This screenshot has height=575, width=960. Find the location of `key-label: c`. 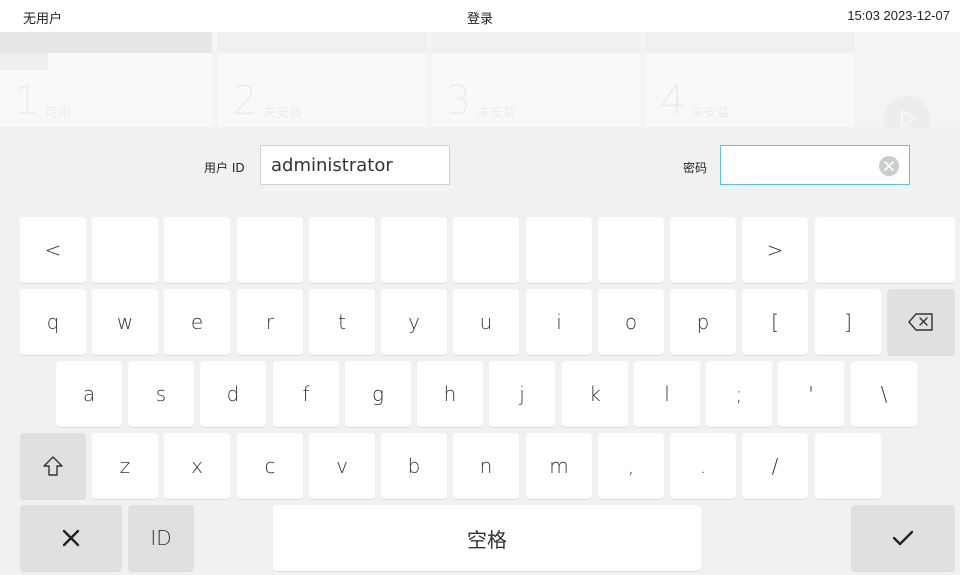

key-label: c is located at coordinates (270, 466).